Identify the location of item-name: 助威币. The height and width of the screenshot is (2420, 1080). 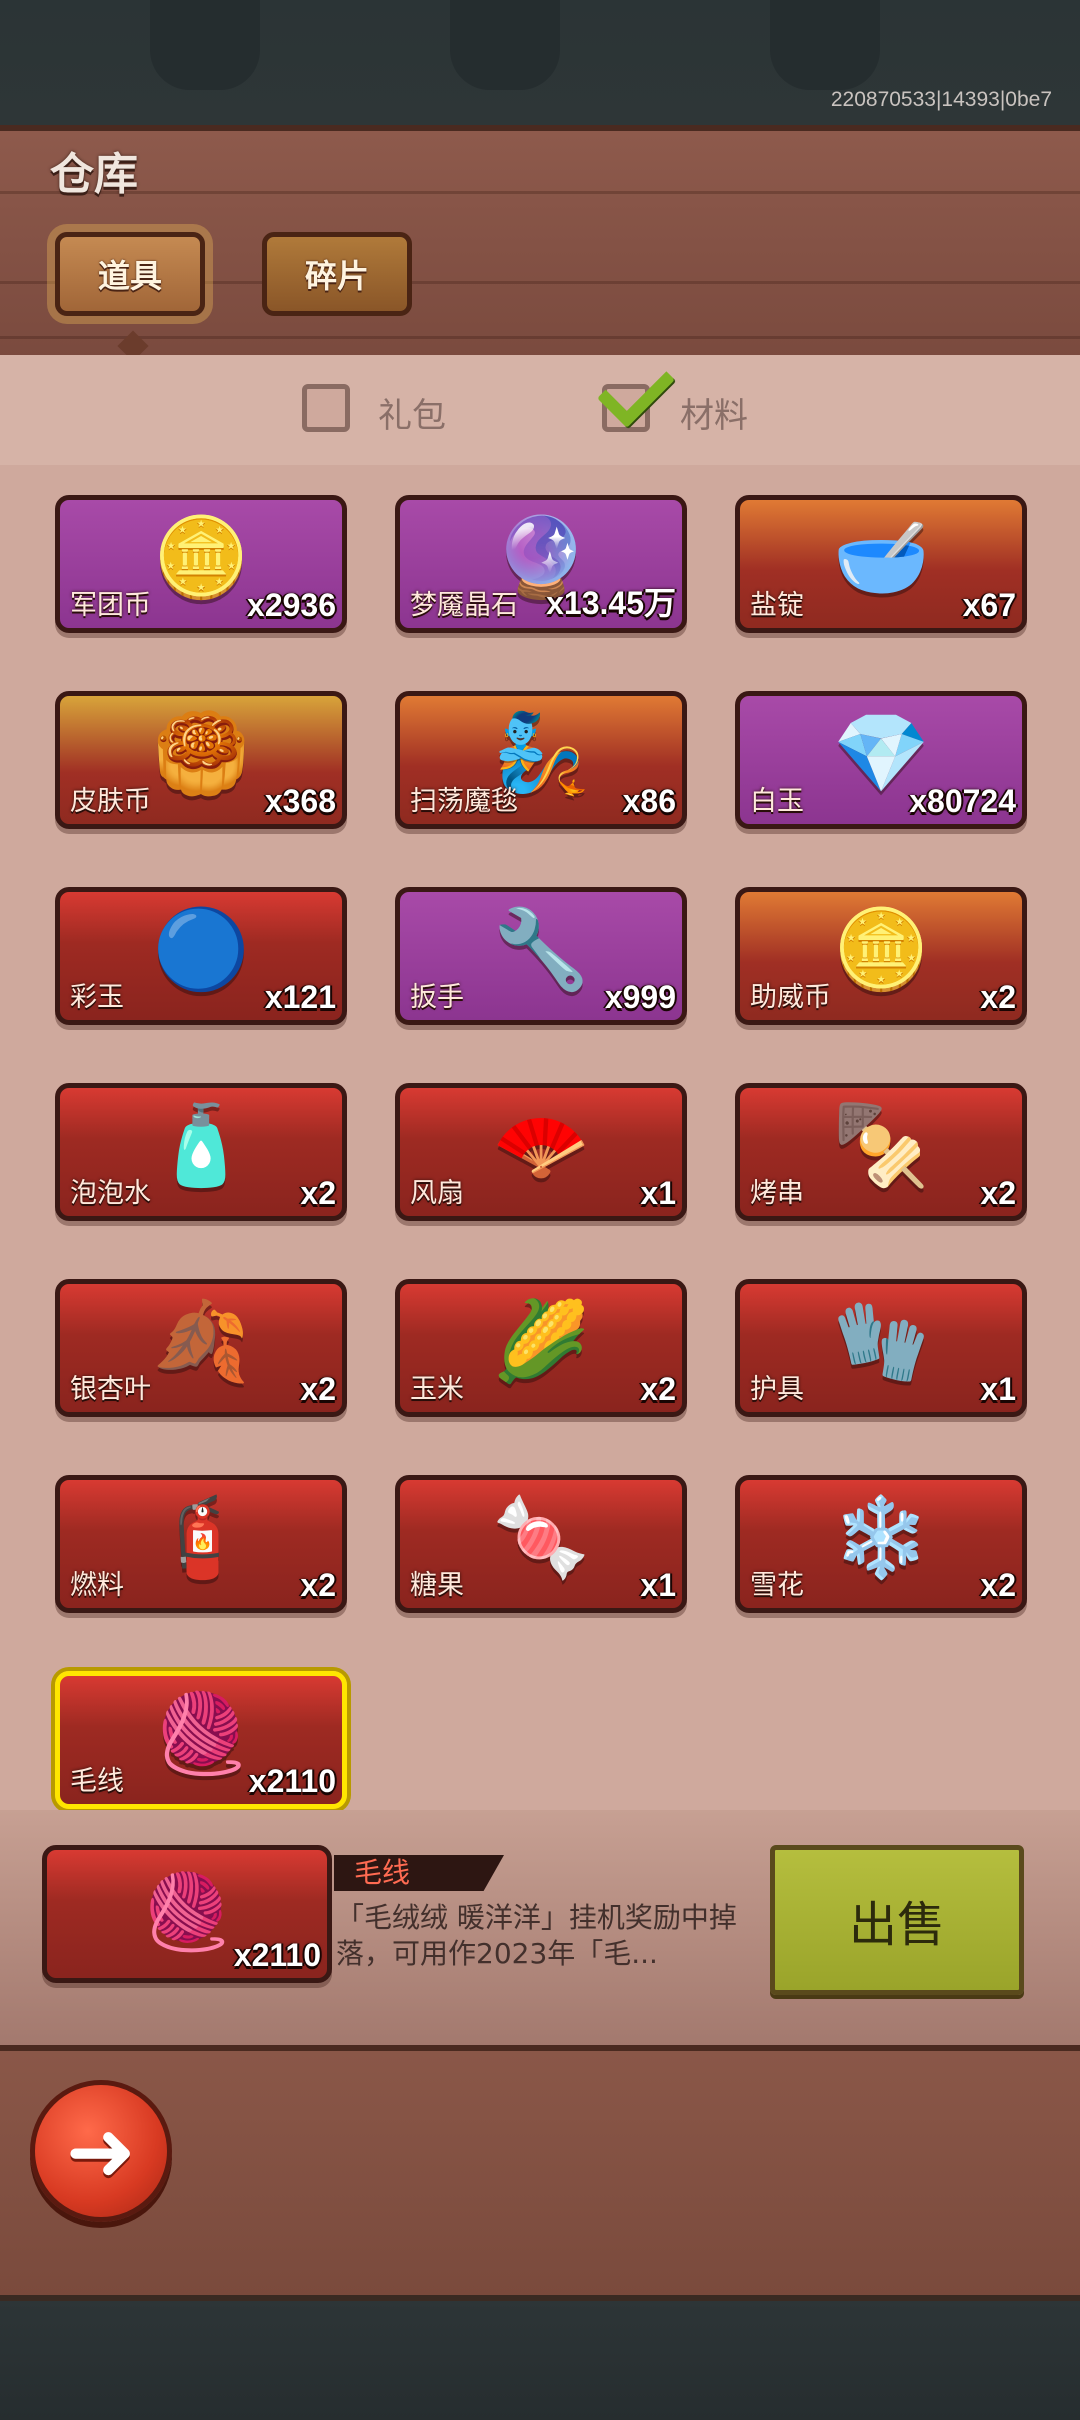
(790, 997).